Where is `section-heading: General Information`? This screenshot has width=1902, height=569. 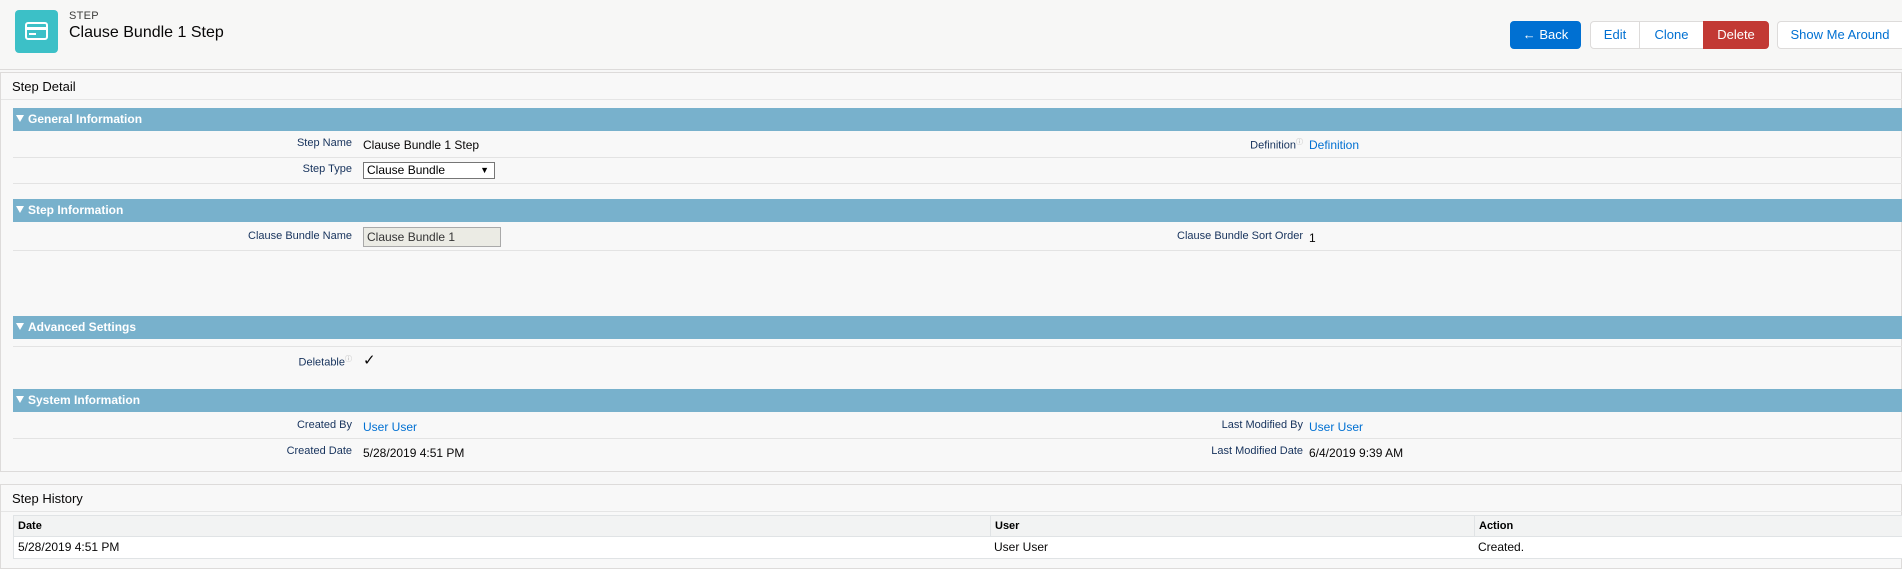 section-heading: General Information is located at coordinates (85, 119).